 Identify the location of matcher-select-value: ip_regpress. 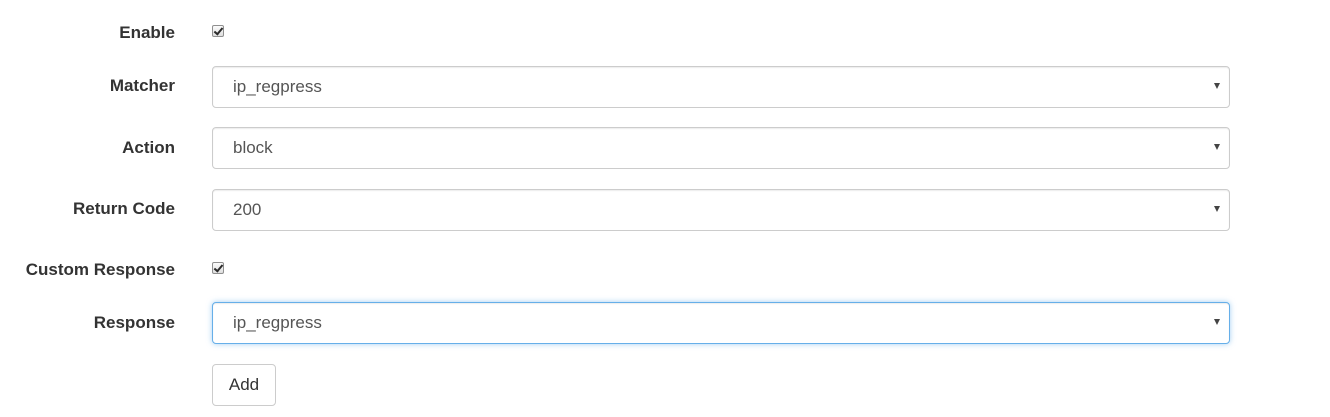
(277, 86).